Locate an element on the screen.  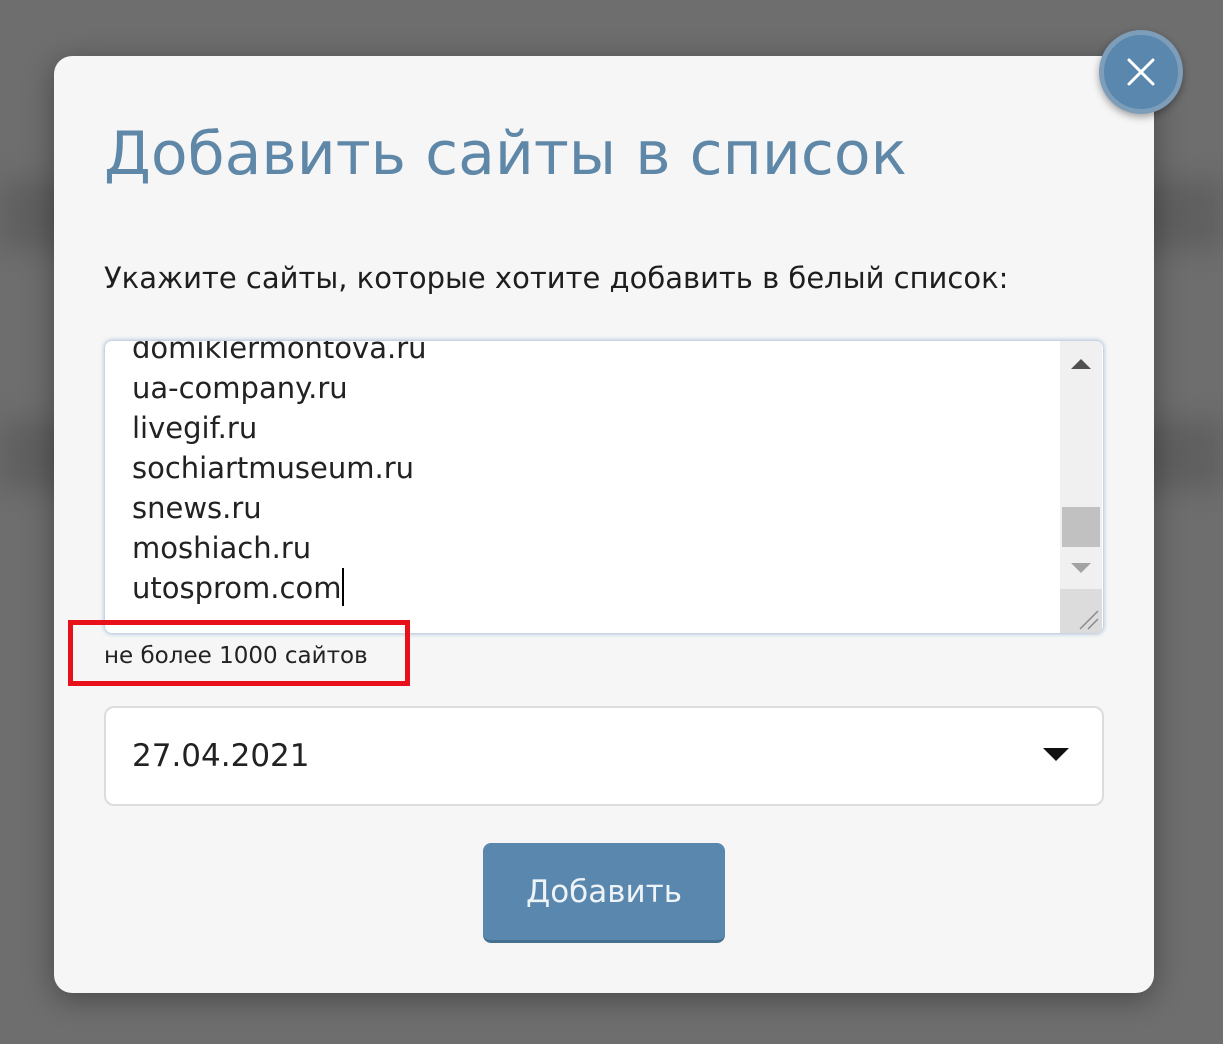
close-icon is located at coordinates (1141, 72).